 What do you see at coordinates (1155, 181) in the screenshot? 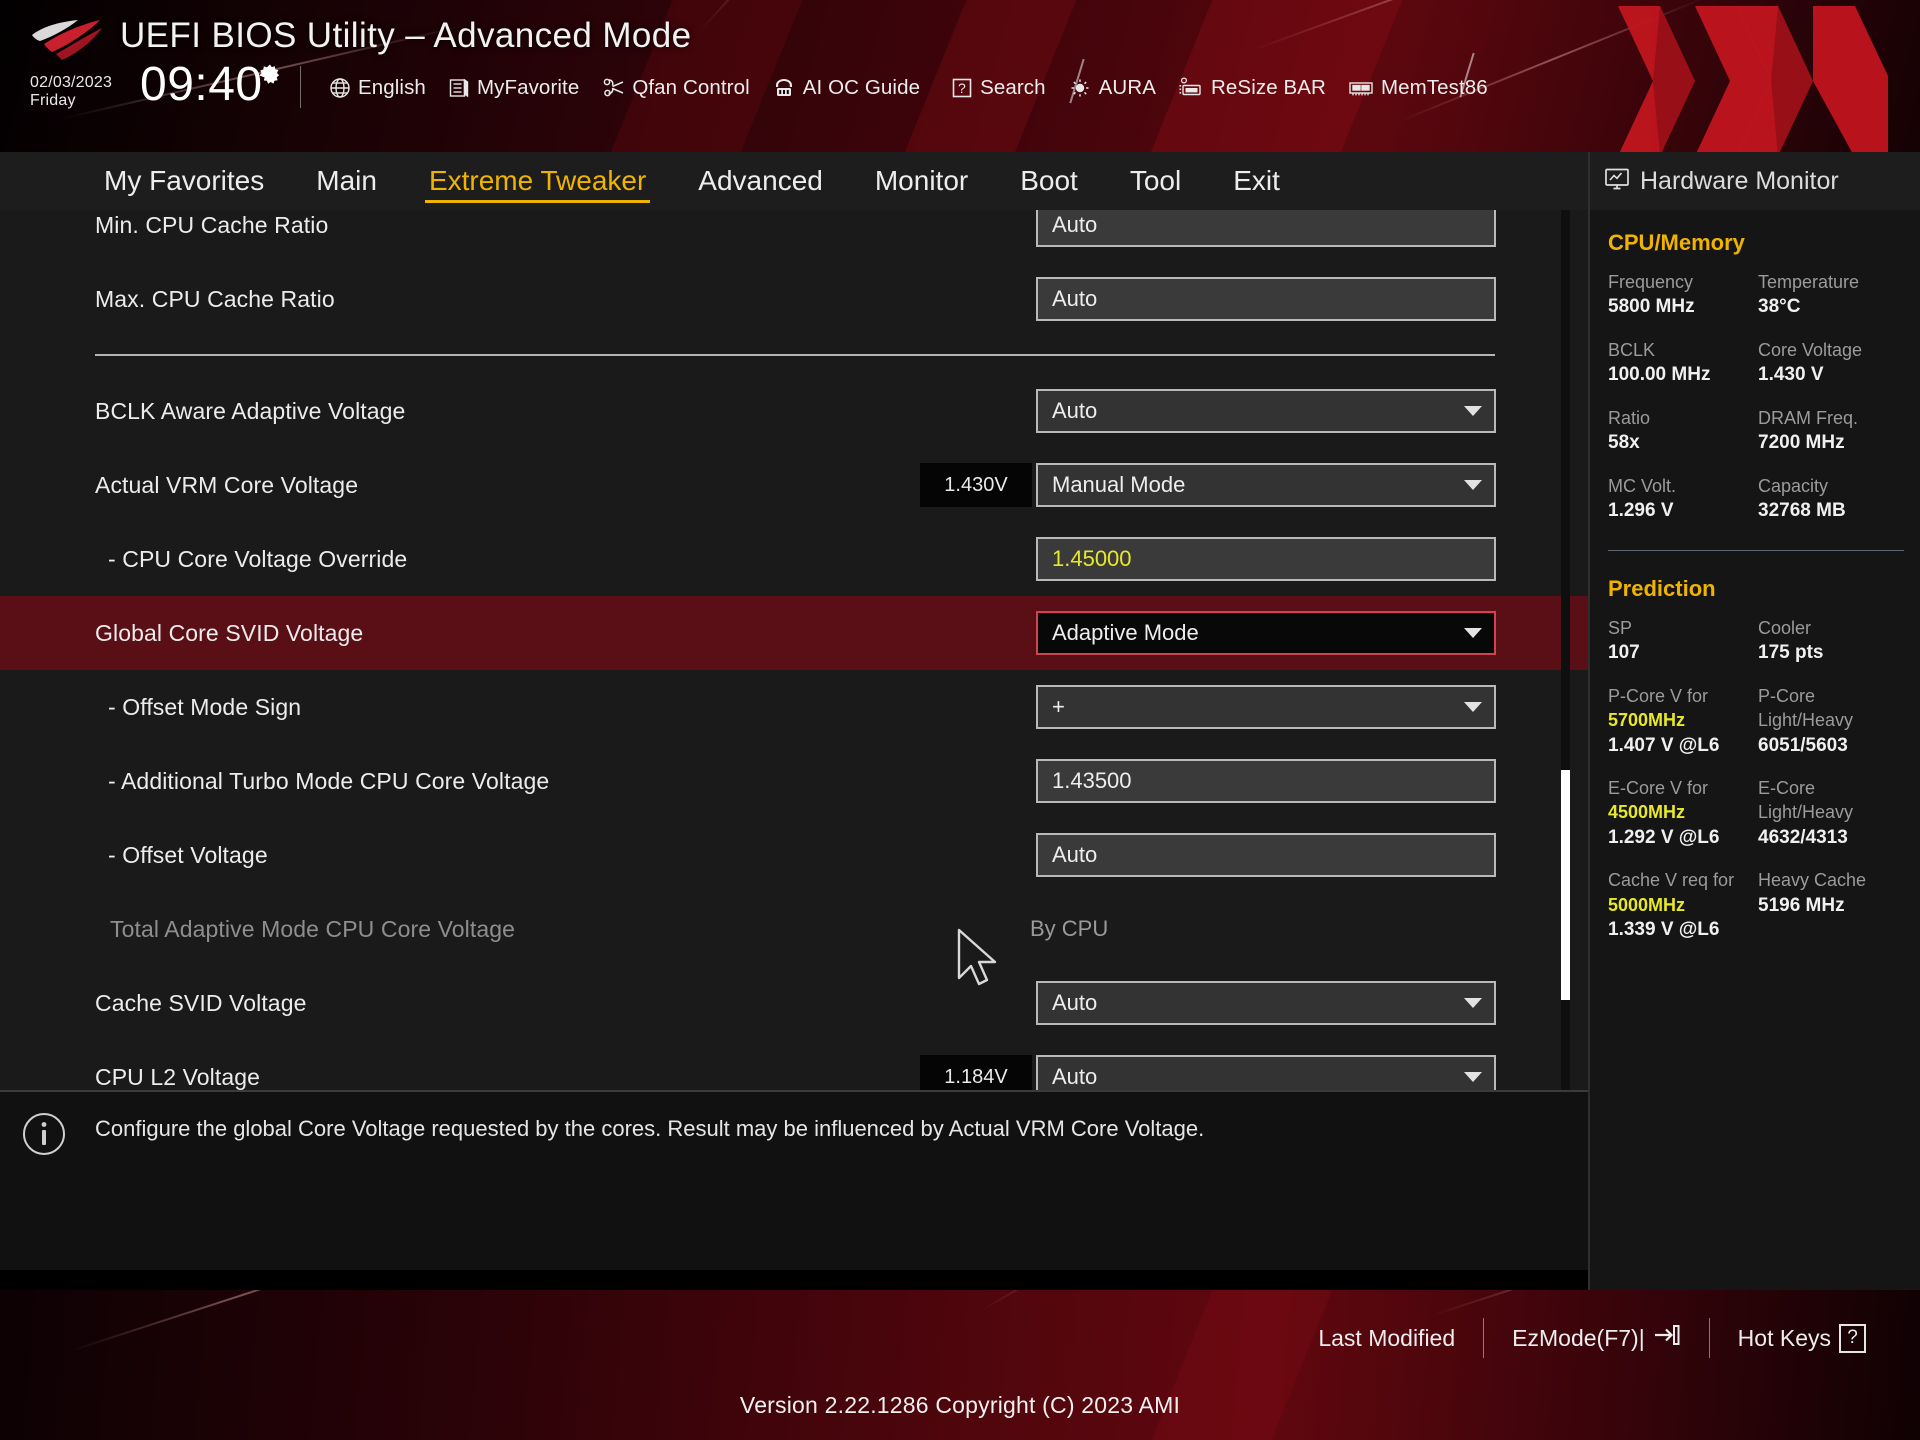
I see `tab-tool: Tool` at bounding box center [1155, 181].